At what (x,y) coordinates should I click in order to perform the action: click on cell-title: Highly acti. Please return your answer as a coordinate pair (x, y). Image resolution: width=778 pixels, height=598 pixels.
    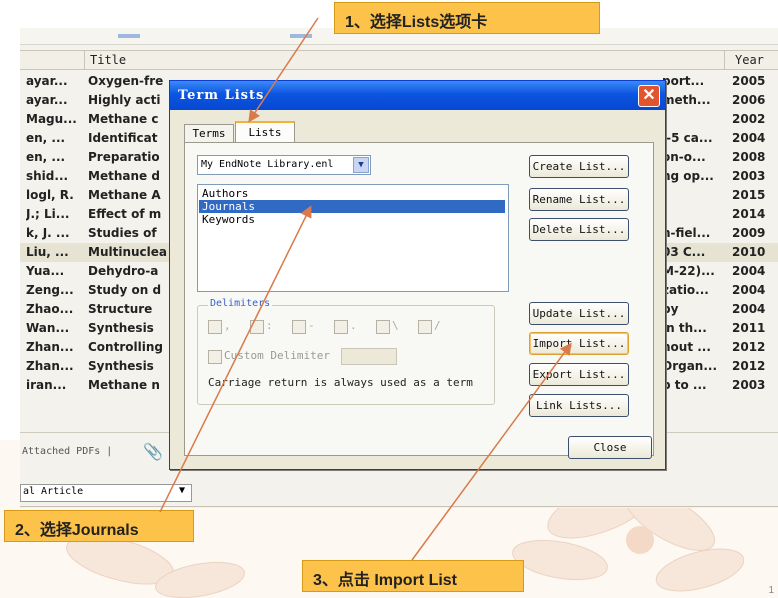
    Looking at the image, I should click on (124, 100).